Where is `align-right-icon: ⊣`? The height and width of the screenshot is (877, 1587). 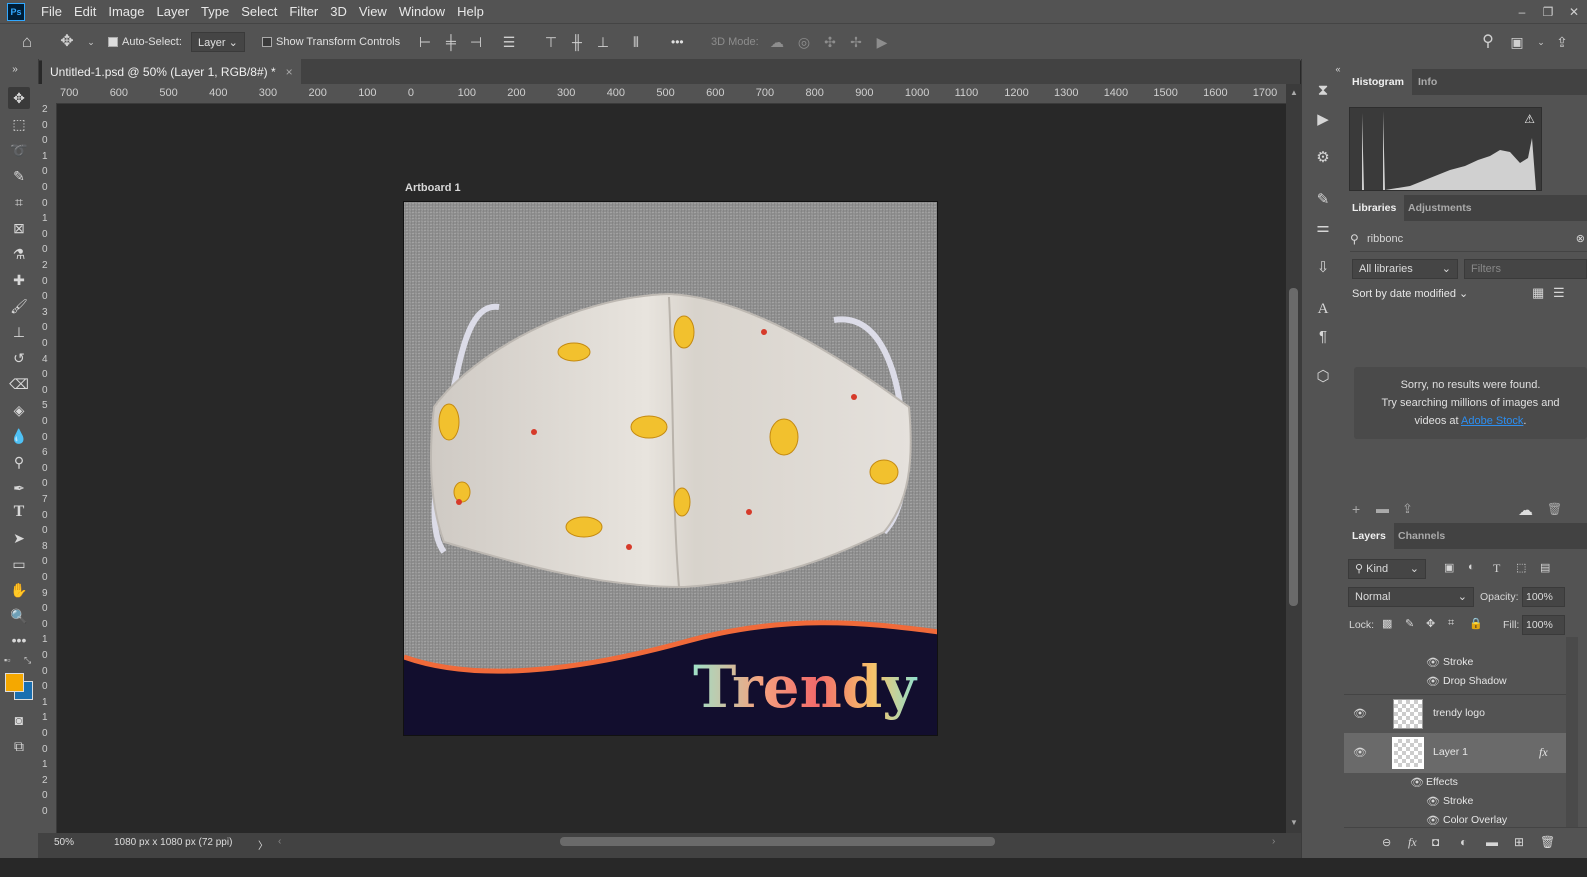 align-right-icon: ⊣ is located at coordinates (476, 42).